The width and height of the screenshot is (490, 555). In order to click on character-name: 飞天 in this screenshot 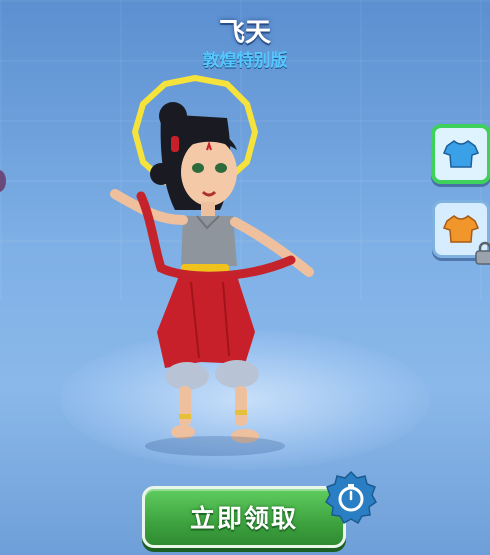, I will do `click(244, 33)`.